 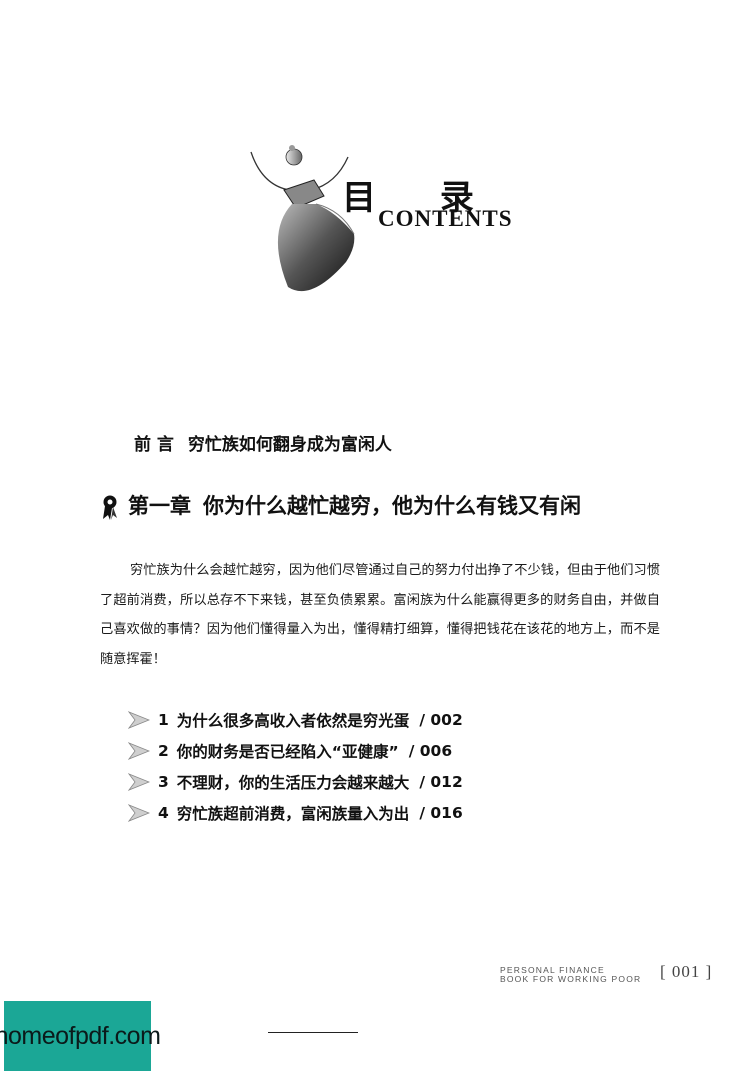 I want to click on toc-item: 2 你的财务是否已经陷入“亚健康” / 006, so click(x=295, y=750).